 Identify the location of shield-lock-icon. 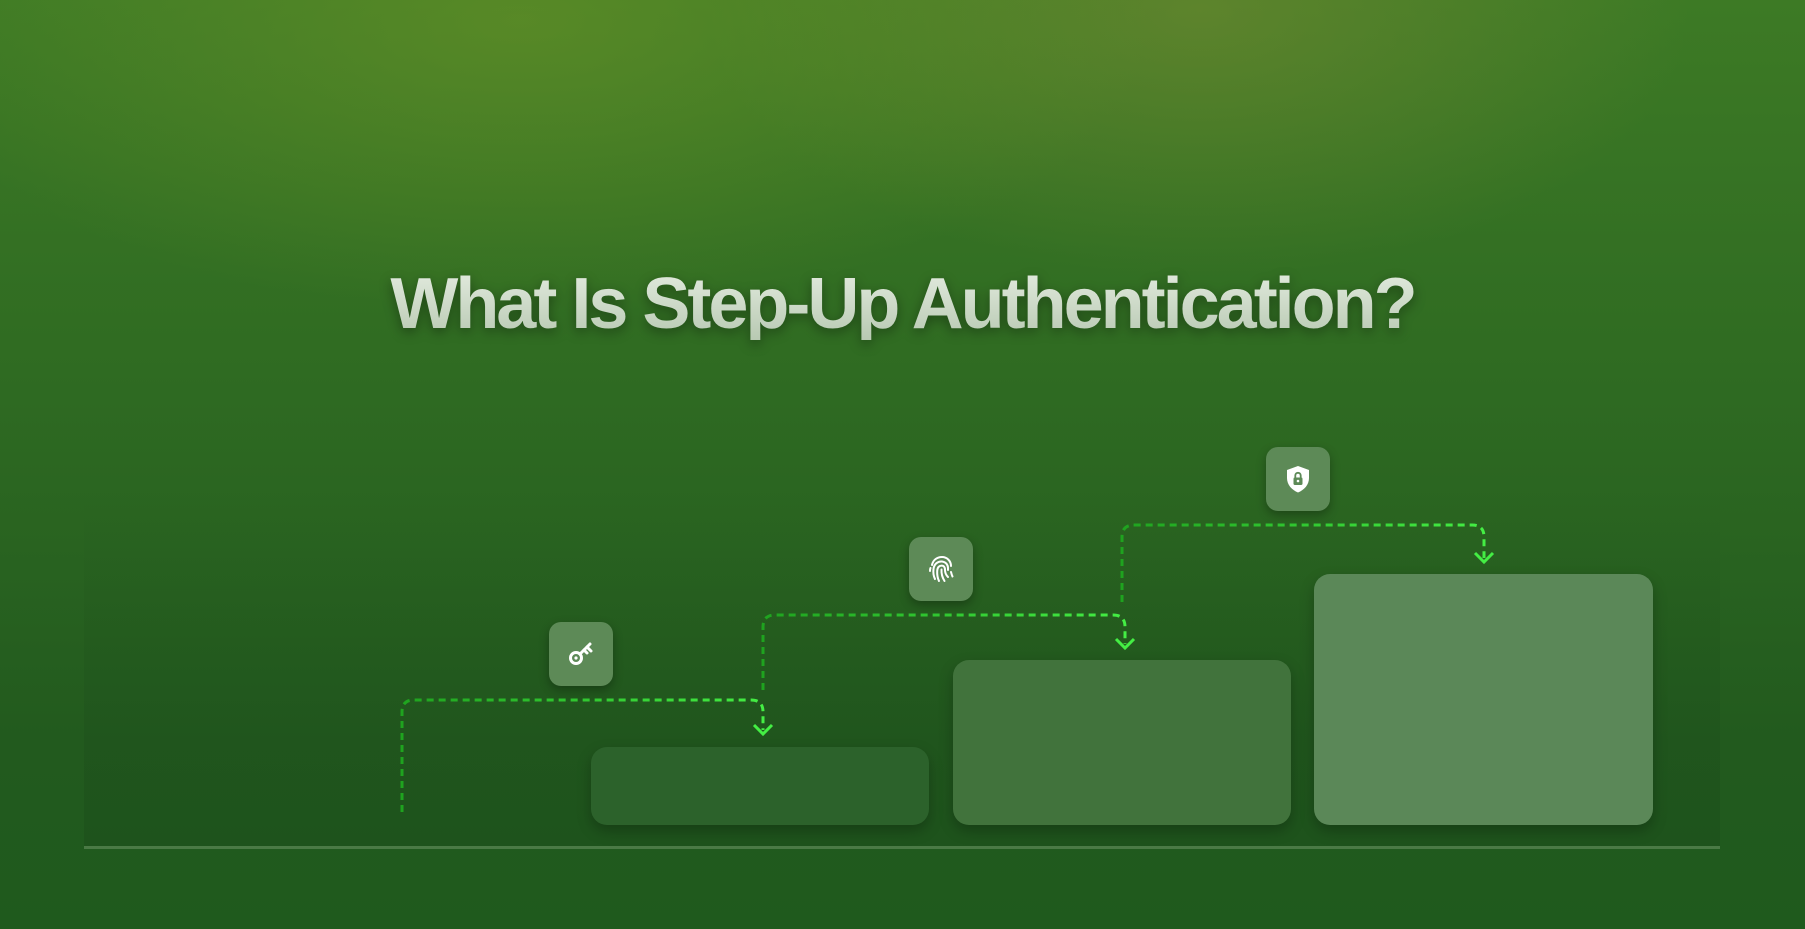
(1298, 479).